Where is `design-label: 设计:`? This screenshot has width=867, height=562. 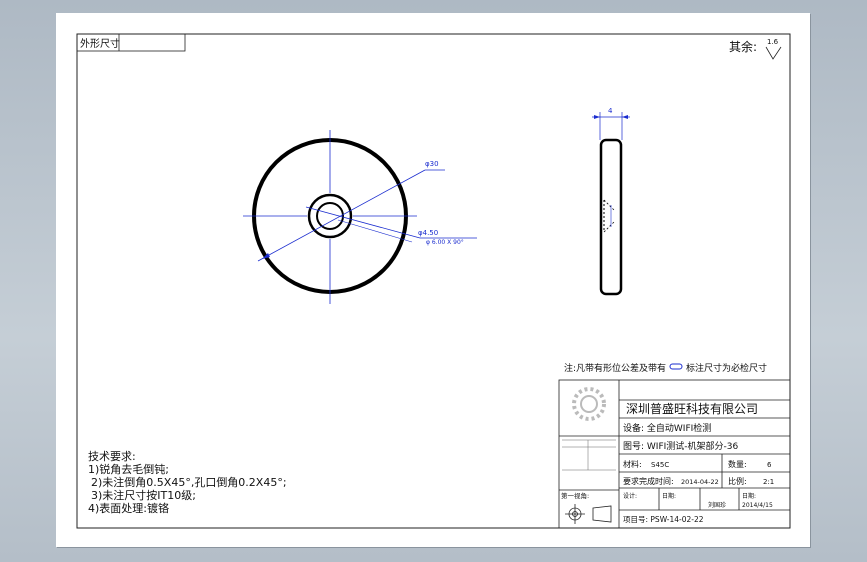 design-label: 设计: is located at coordinates (630, 496).